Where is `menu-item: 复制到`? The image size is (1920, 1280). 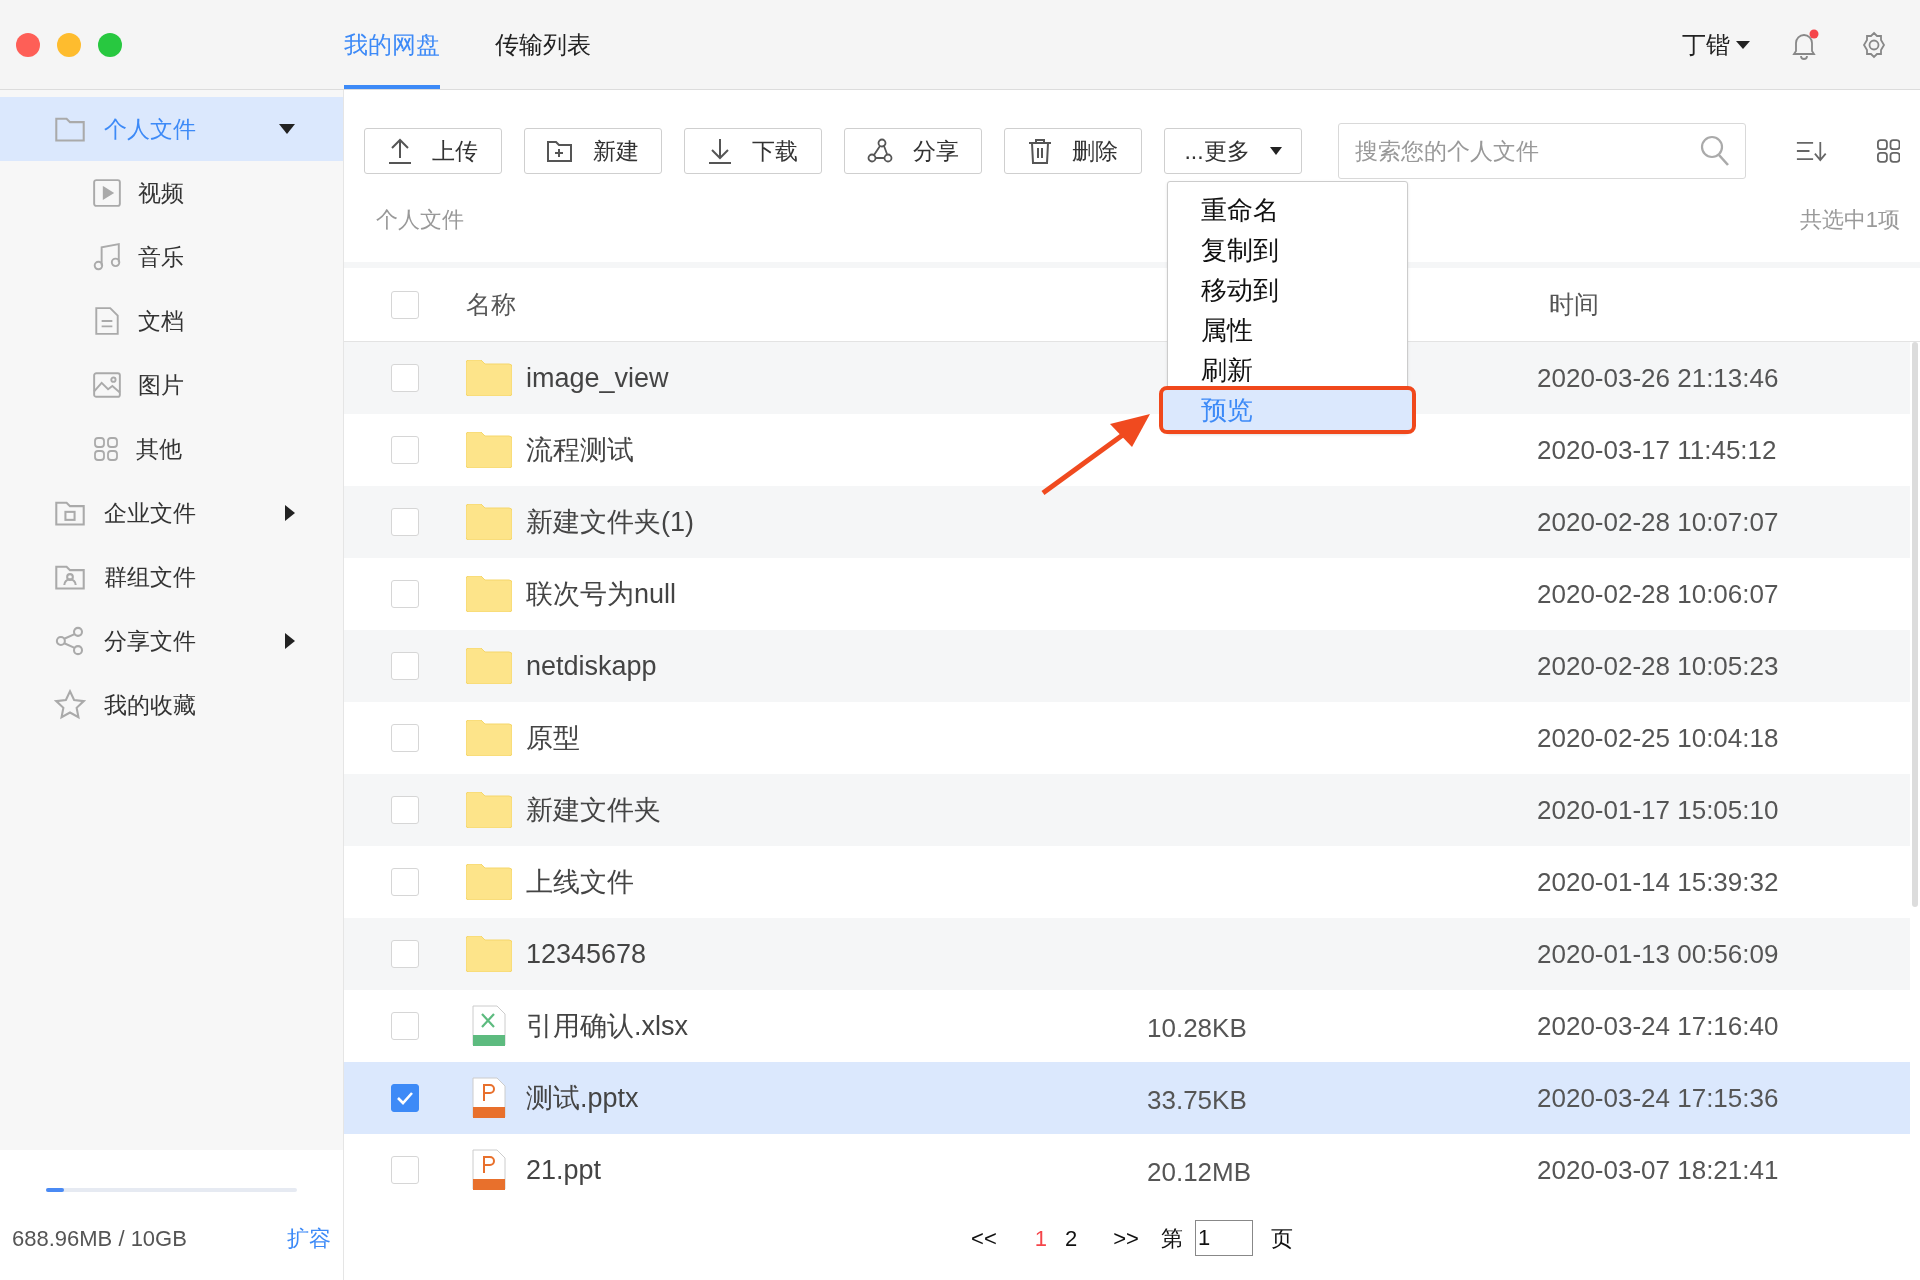 menu-item: 复制到 is located at coordinates (1287, 250).